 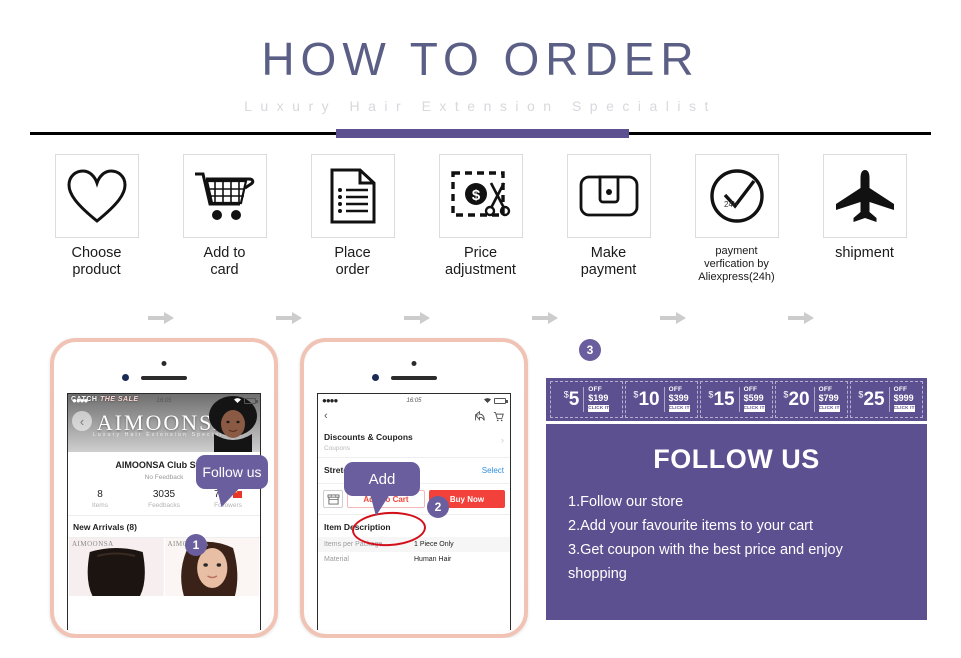 I want to click on follow-us-callout-bubble: Follow us, so click(x=232, y=472).